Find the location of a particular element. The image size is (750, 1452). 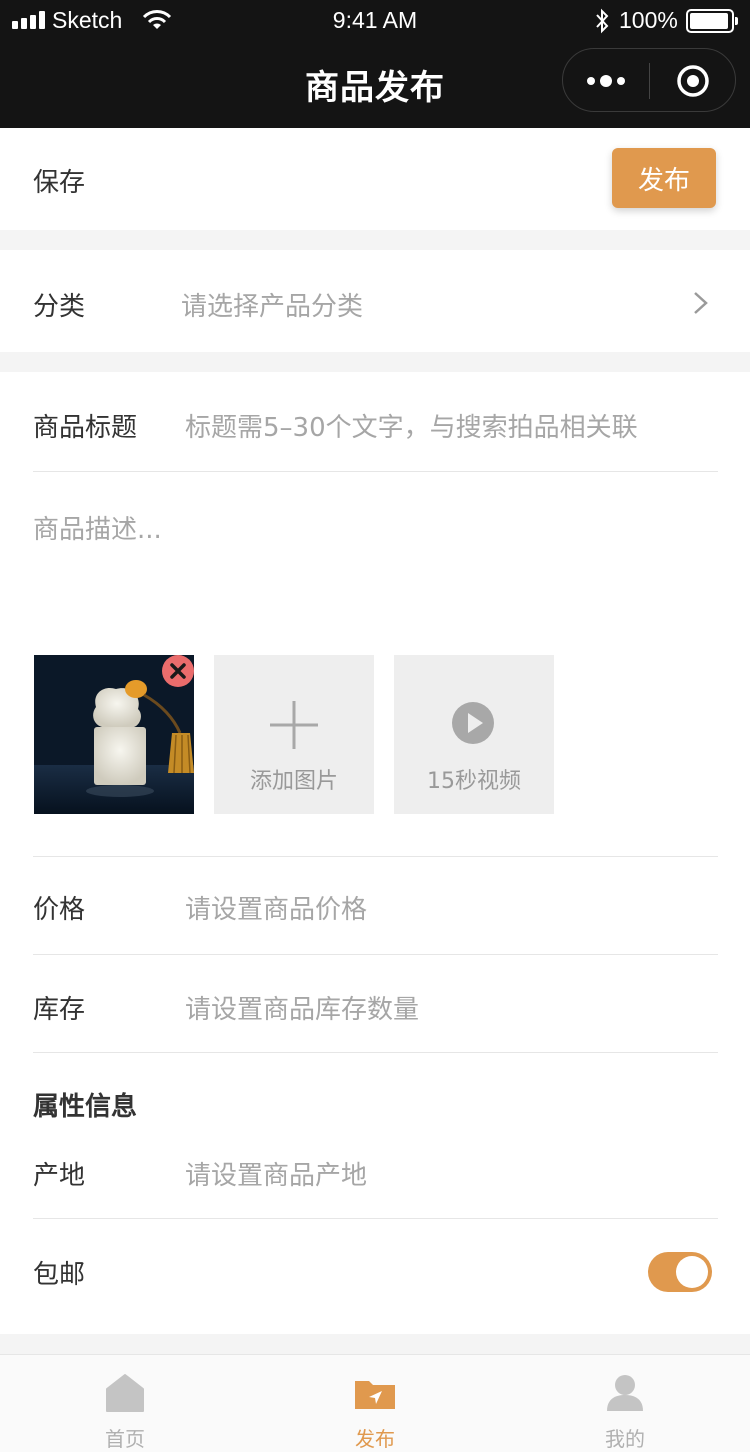

home-icon is located at coordinates (125, 1393).